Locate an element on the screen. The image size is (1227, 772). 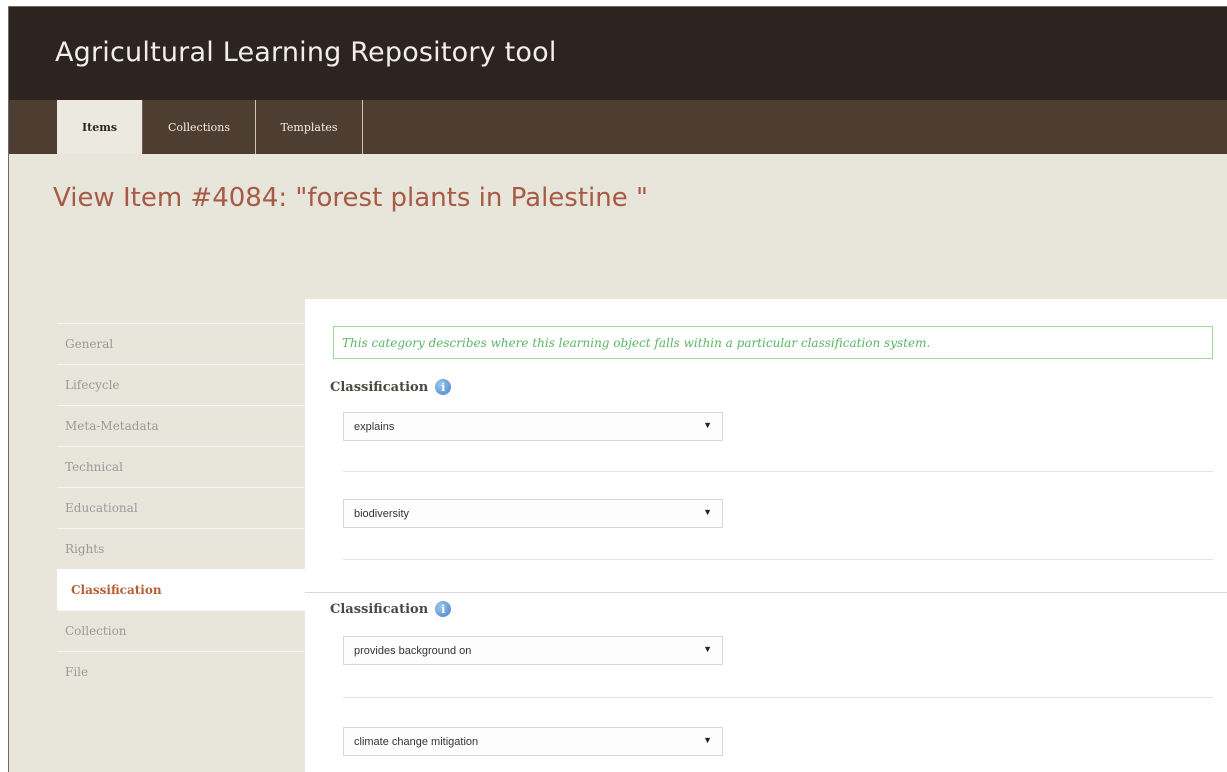
sidebar-item-file: File is located at coordinates (182, 671).